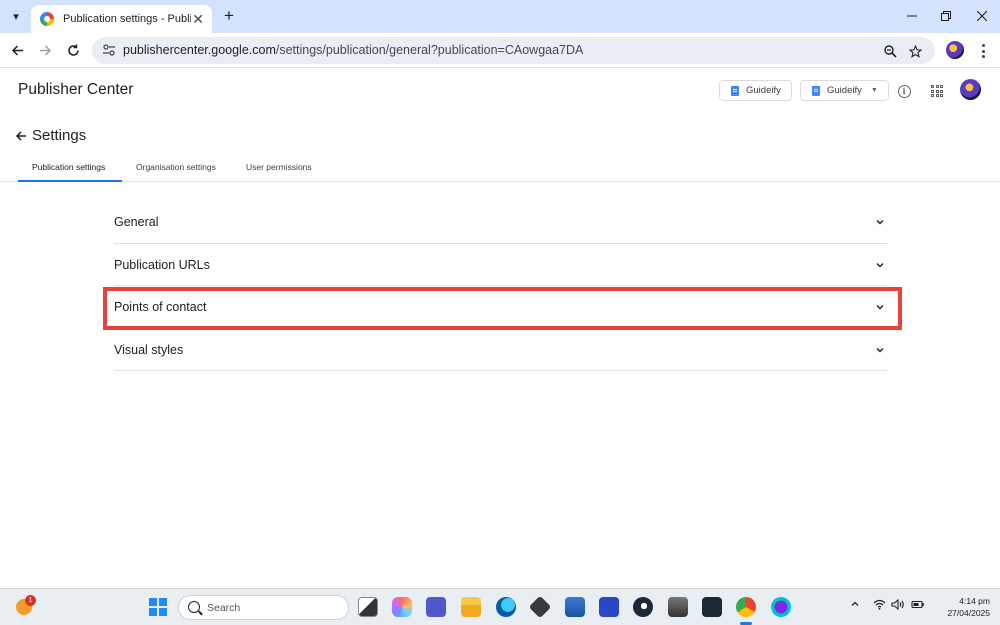 This screenshot has height=625, width=1000. I want to click on taskbar-search-input: Search, so click(263, 607).